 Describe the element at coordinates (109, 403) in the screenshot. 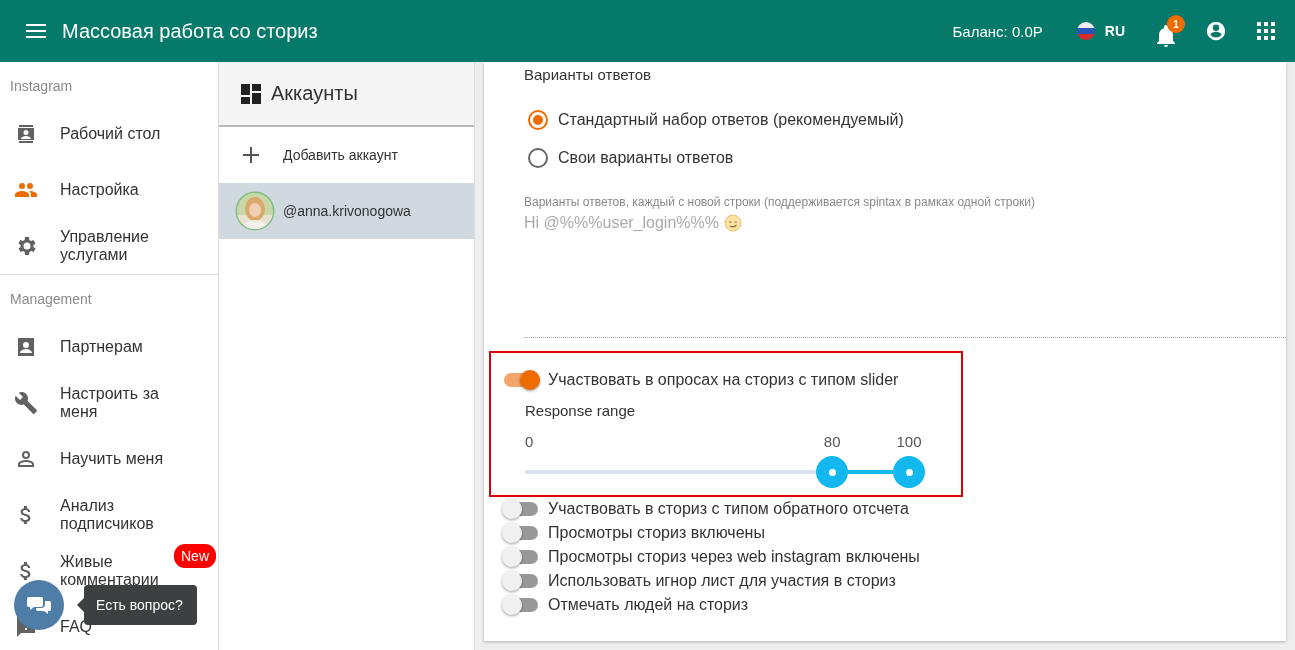

I see `sidebar-item: Настроить за меня` at that location.